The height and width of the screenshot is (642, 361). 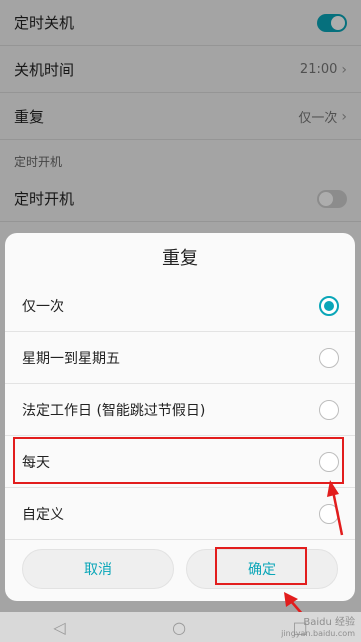 I want to click on option-workdays: 法定工作日 (智能跳过节假日), so click(x=180, y=410).